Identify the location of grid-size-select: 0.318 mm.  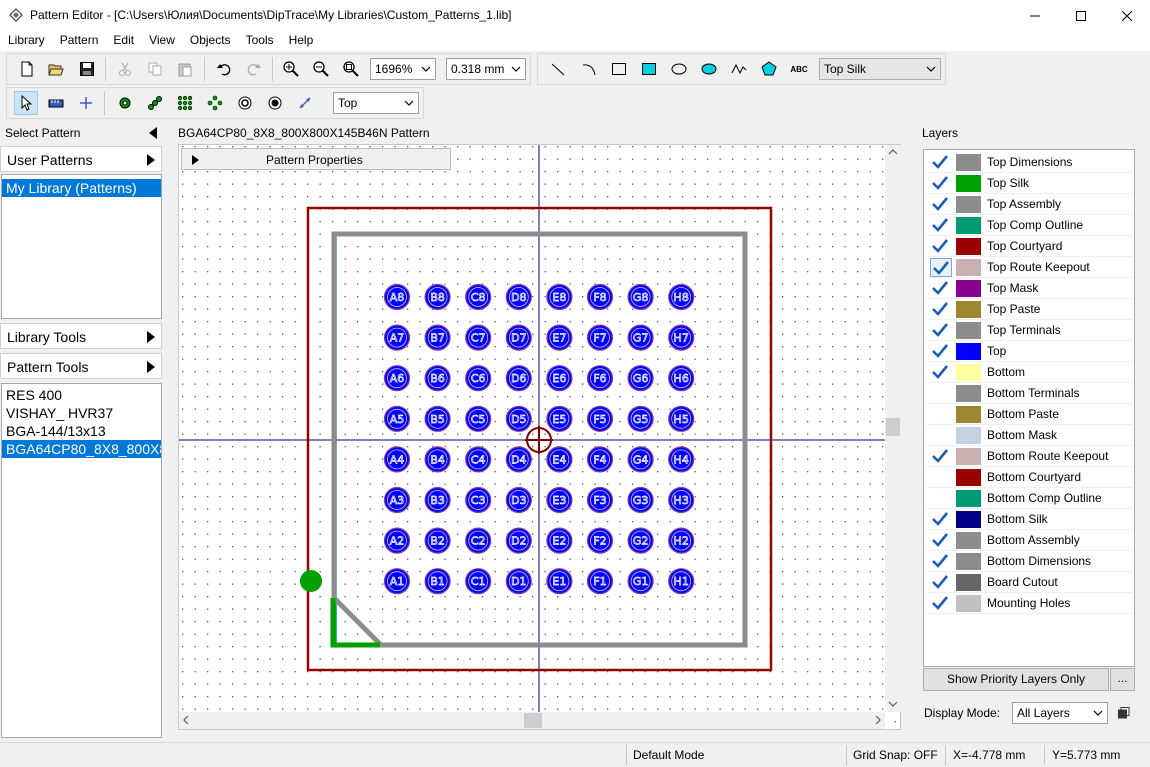
(486, 69).